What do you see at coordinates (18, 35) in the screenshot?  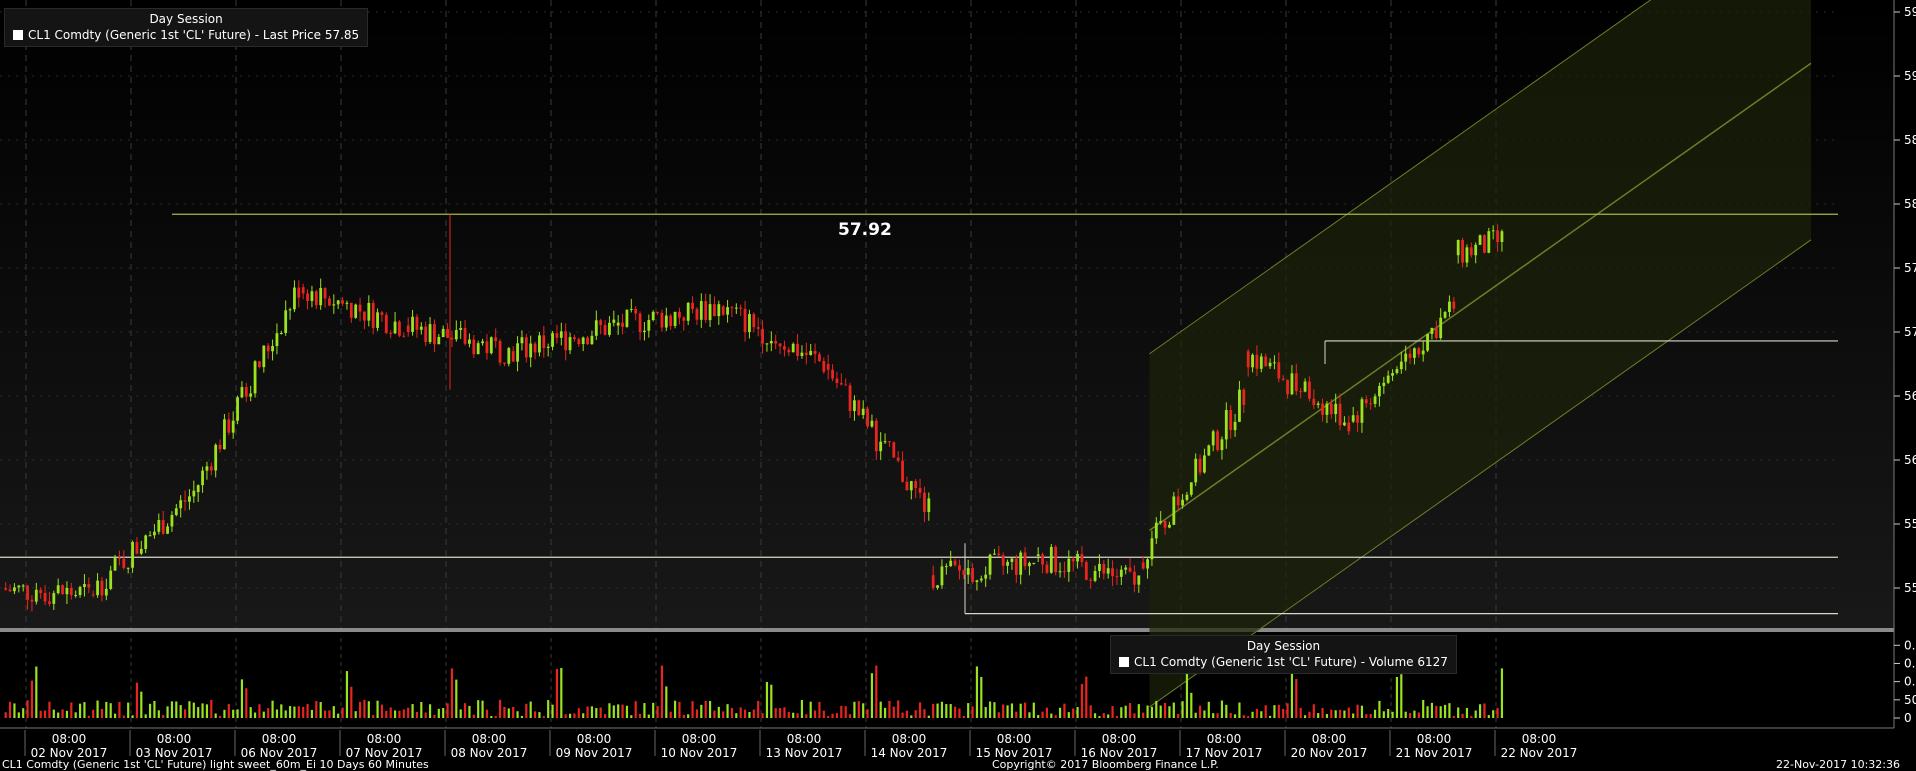 I see `legend-swatch` at bounding box center [18, 35].